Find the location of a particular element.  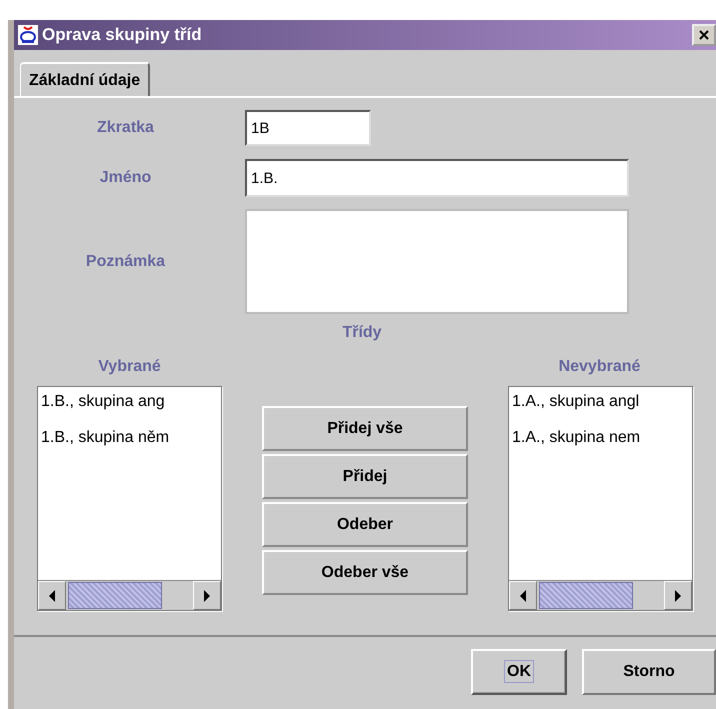

field-label: Jméno is located at coordinates (125, 178).